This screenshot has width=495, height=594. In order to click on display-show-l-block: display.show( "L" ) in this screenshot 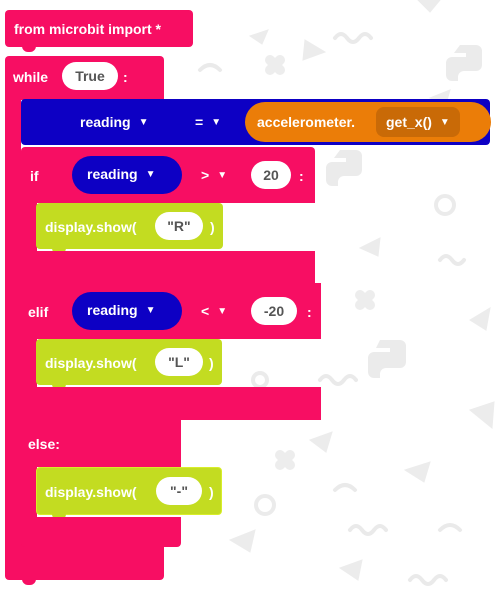, I will do `click(129, 362)`.